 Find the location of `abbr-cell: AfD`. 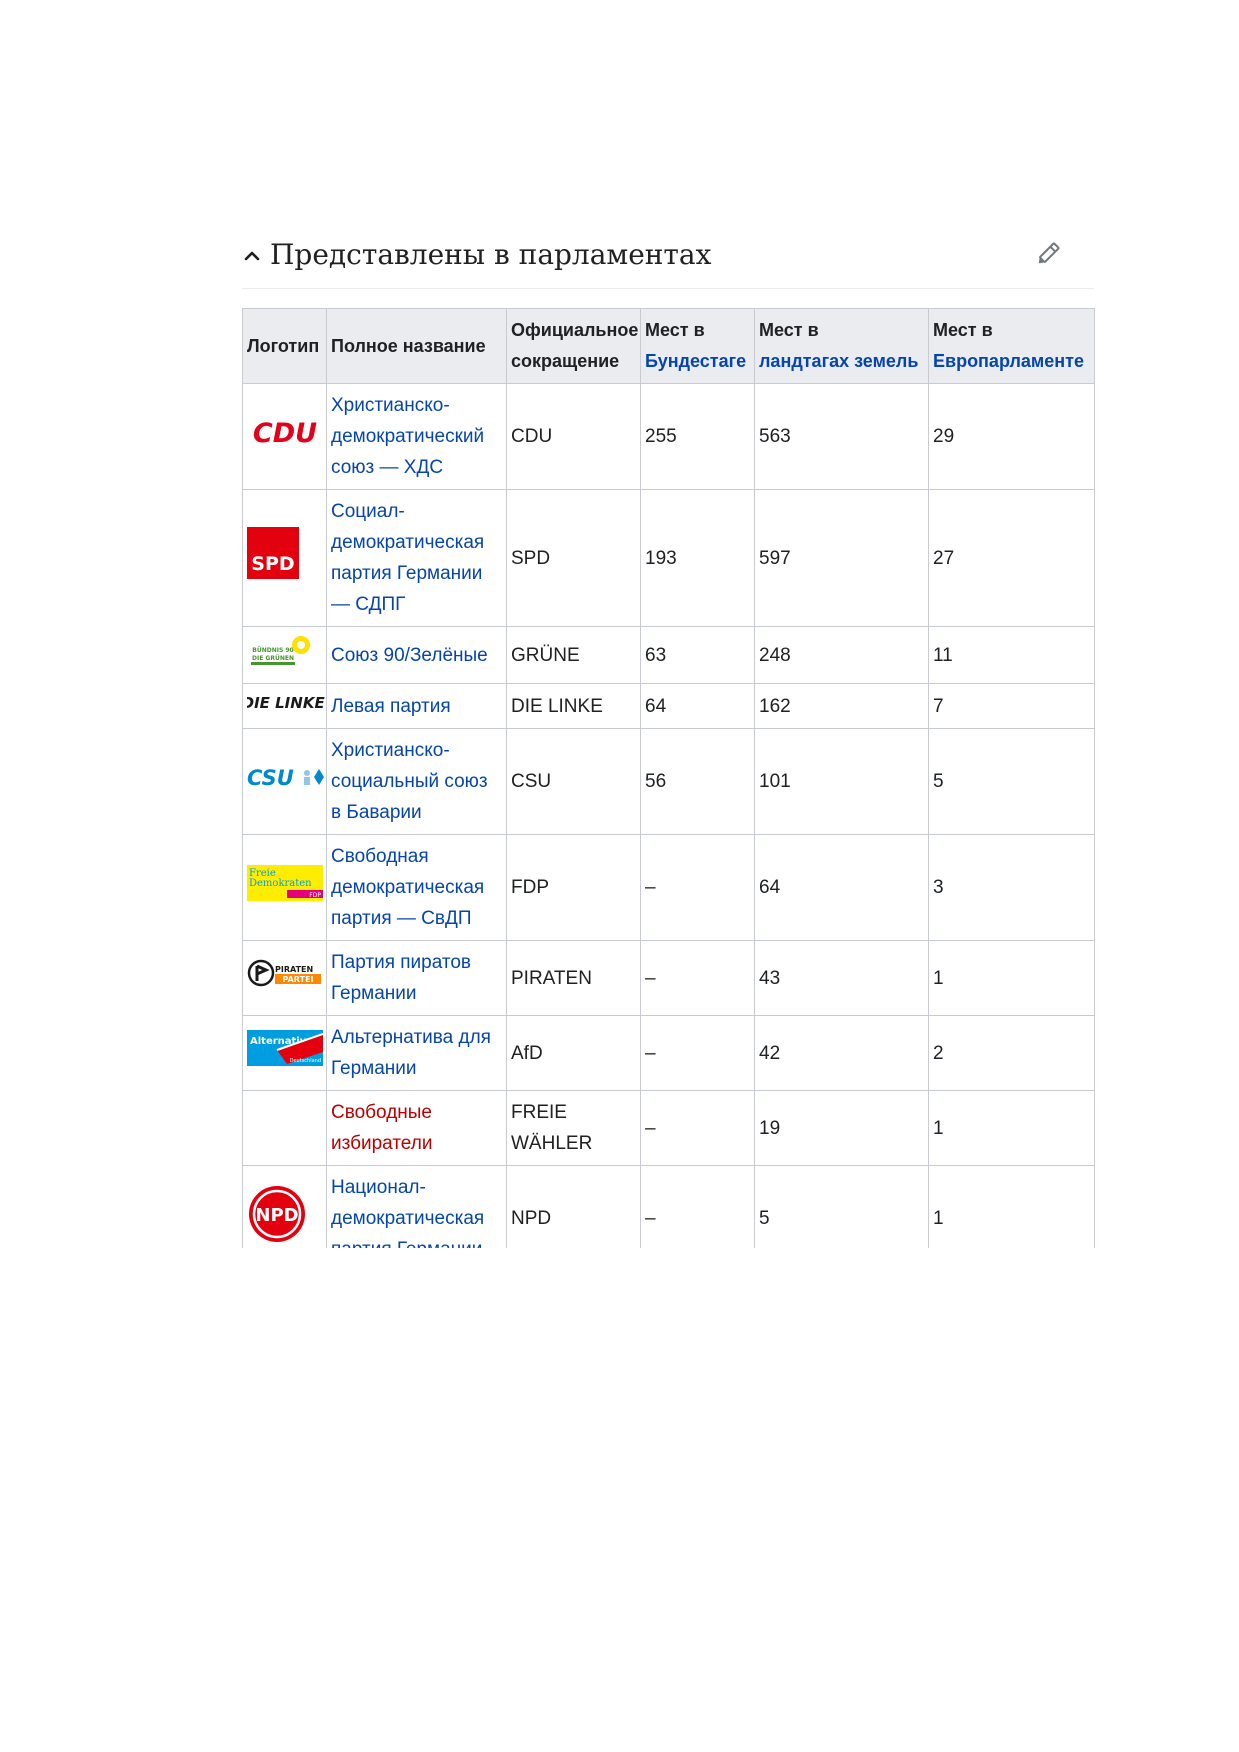

abbr-cell: AfD is located at coordinates (573, 1053).